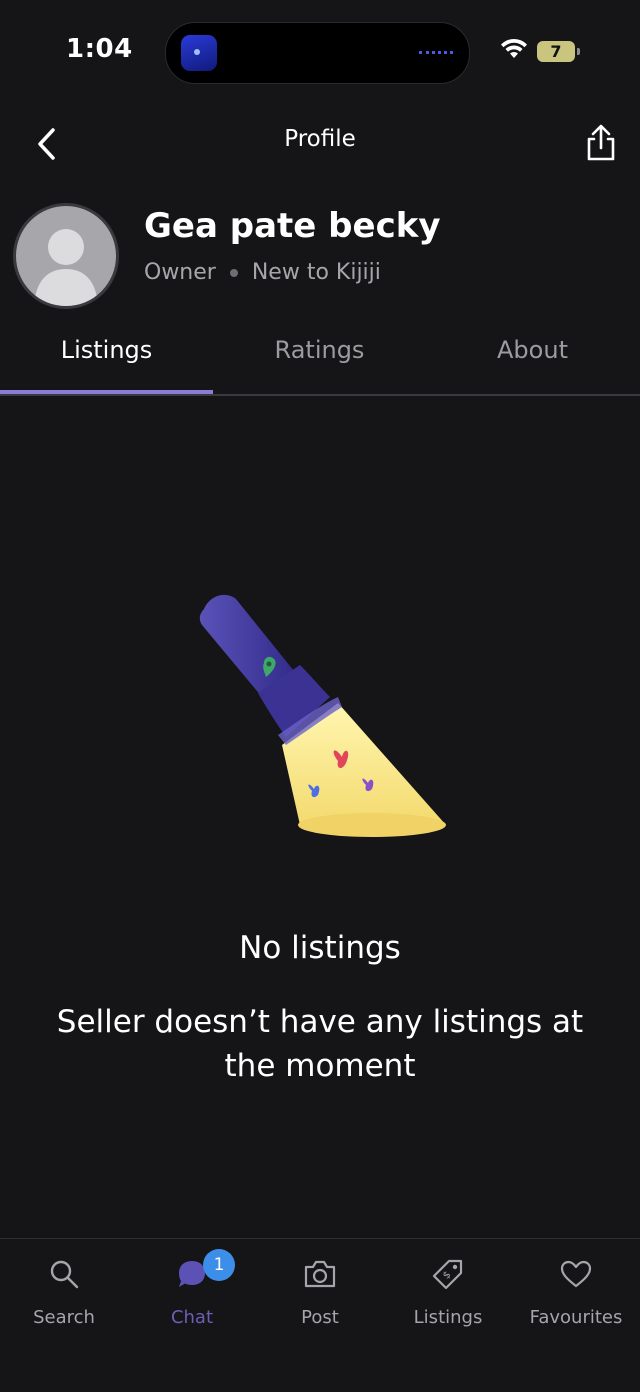 This screenshot has height=1392, width=640. What do you see at coordinates (192, 1317) in the screenshot?
I see `nav-chat-label: Chat` at bounding box center [192, 1317].